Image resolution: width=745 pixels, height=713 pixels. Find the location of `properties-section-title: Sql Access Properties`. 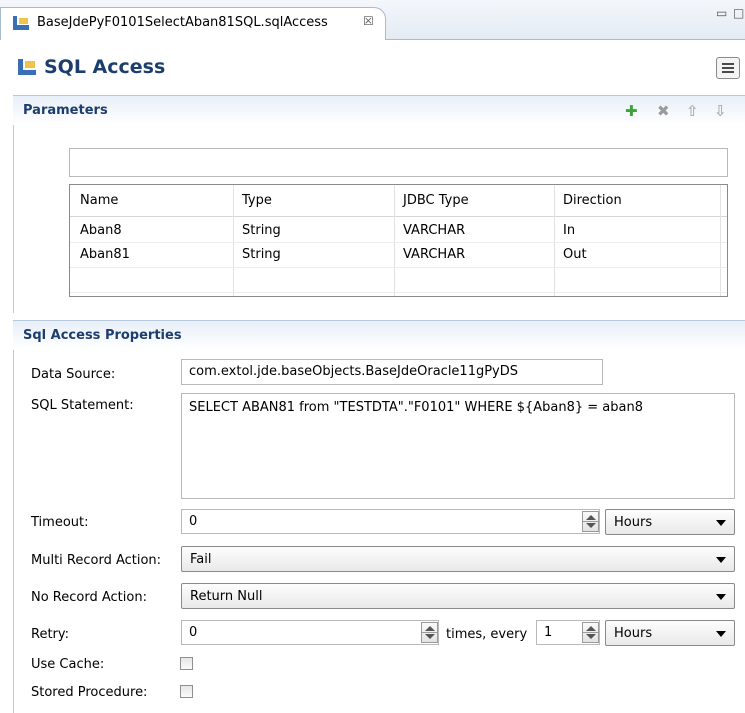

properties-section-title: Sql Access Properties is located at coordinates (102, 335).